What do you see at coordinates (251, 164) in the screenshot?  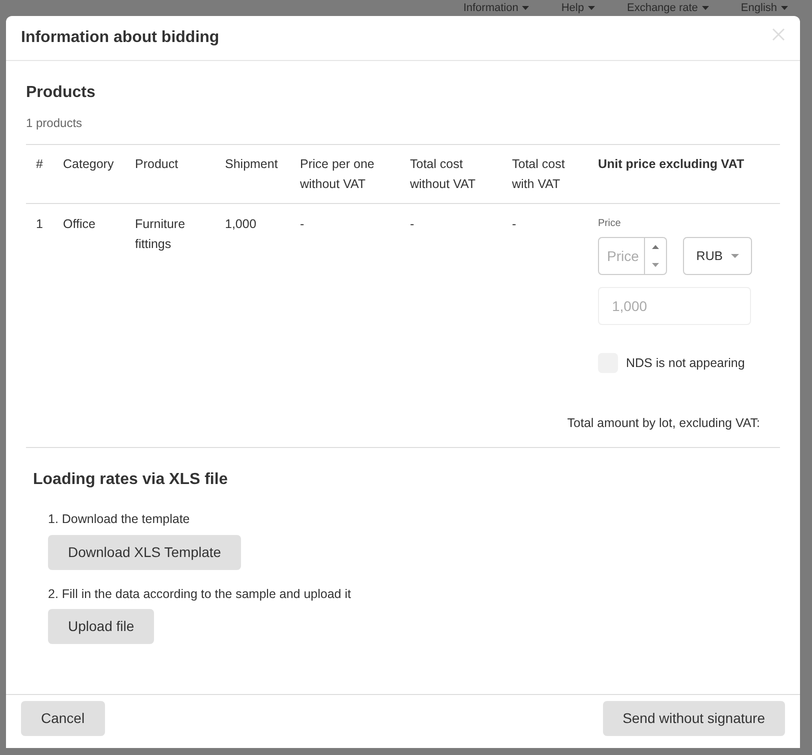 I see `column-header: Shipment` at bounding box center [251, 164].